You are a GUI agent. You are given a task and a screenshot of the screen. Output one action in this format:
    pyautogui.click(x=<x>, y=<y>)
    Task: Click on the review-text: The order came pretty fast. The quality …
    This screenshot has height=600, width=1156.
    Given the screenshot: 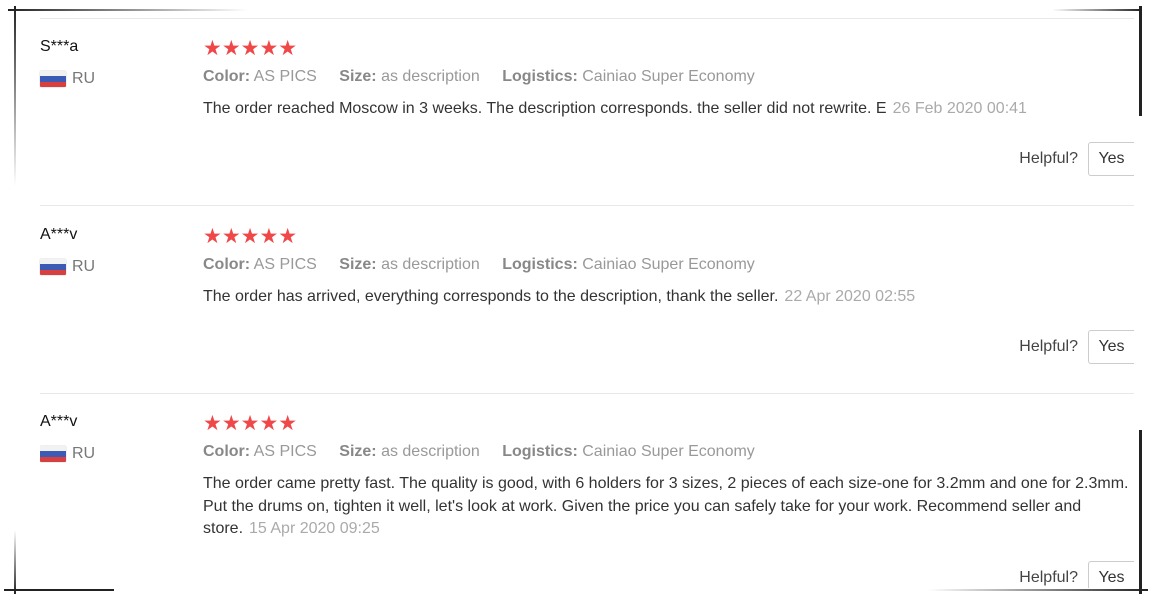 What is the action you would take?
    pyautogui.click(x=668, y=507)
    